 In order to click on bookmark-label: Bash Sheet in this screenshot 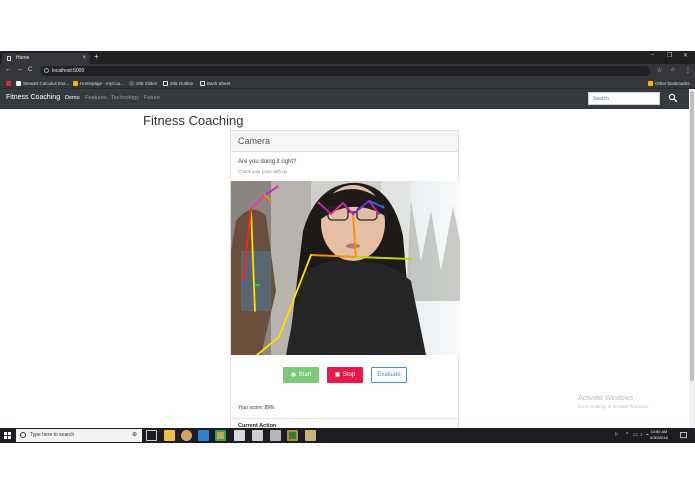, I will do `click(219, 83)`.